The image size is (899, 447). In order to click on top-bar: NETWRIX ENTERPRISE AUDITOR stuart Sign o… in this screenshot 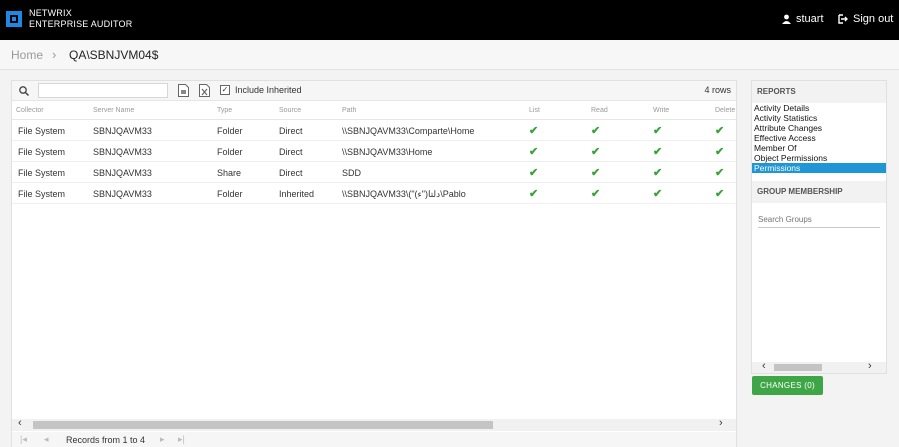, I will do `click(449, 20)`.